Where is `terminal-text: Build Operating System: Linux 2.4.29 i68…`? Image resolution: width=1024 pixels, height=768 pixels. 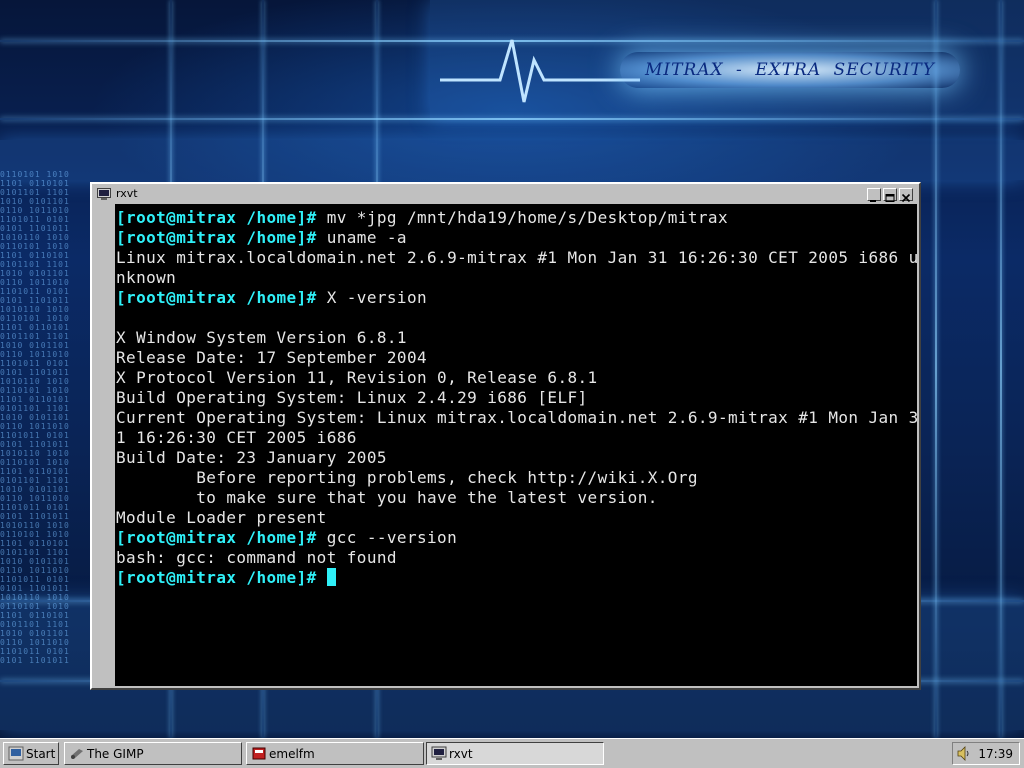
terminal-text: Build Operating System: Linux 2.4.29 i68… is located at coordinates (352, 397).